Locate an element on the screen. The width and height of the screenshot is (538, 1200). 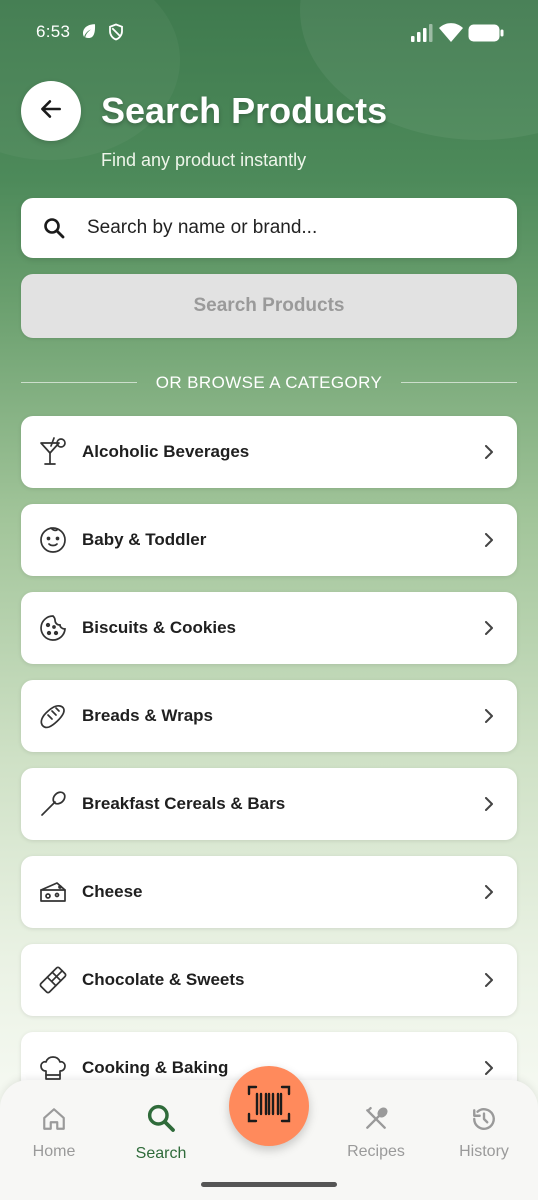
arrow-left-icon is located at coordinates (51, 111).